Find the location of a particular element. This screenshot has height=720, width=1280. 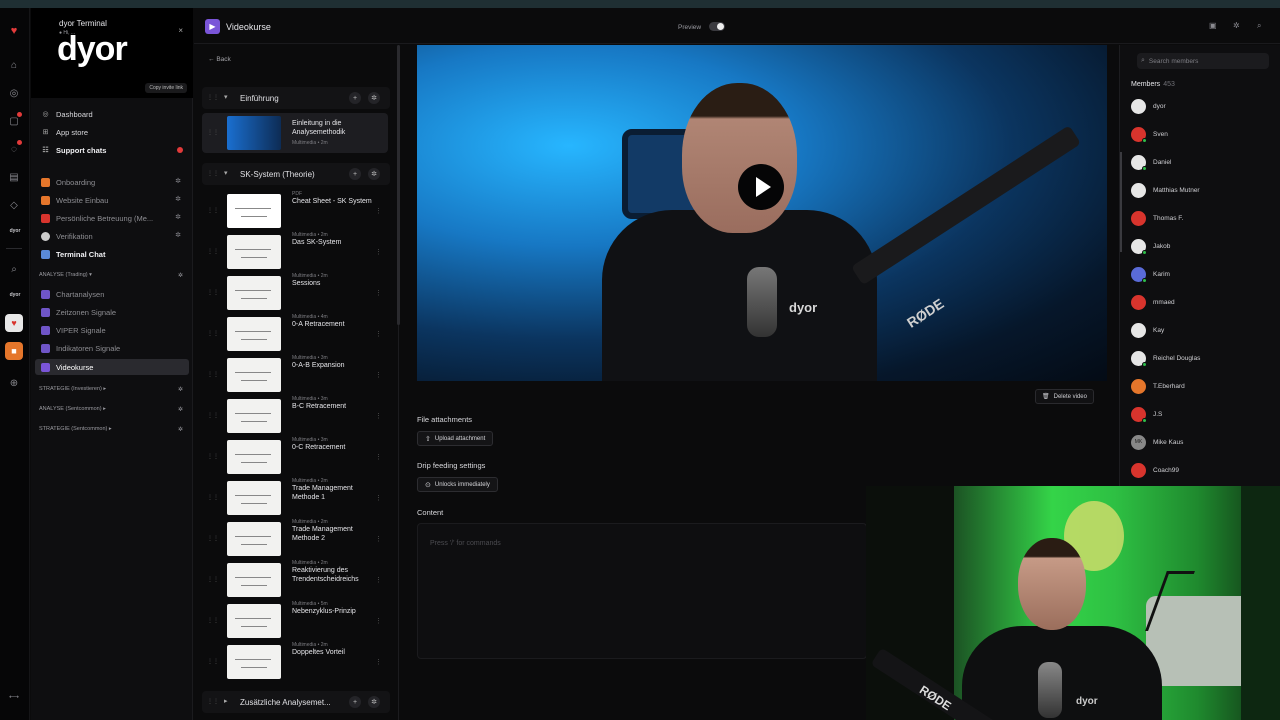

tag-icon: ◇ is located at coordinates (14, 205).